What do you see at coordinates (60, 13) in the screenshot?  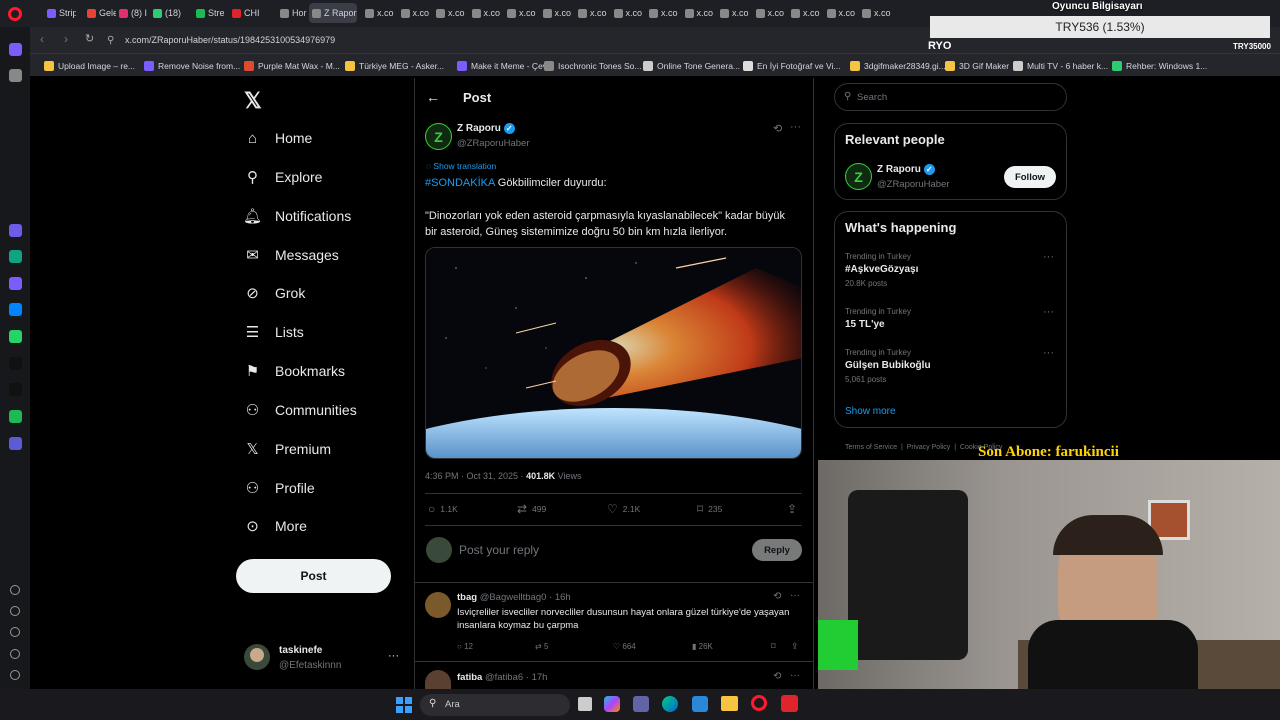 I see `browser-tab: Strip` at bounding box center [60, 13].